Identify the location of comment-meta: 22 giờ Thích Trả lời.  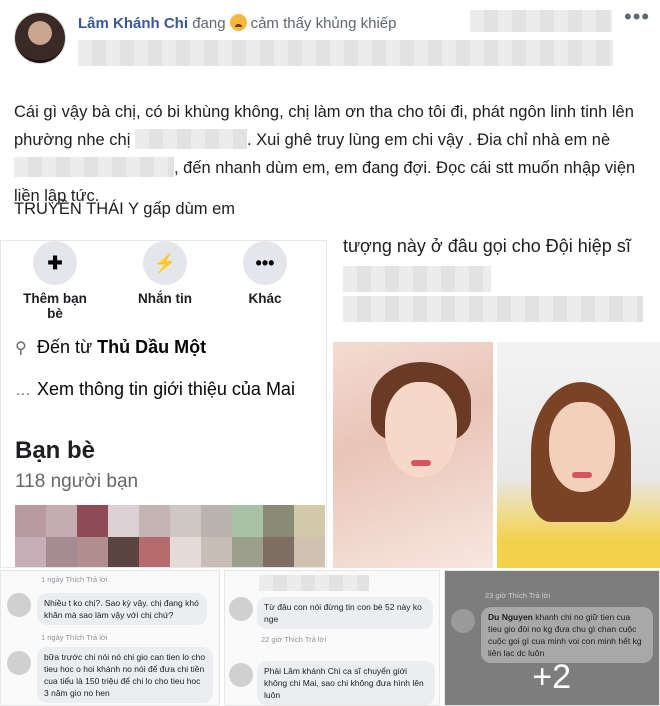
(294, 639).